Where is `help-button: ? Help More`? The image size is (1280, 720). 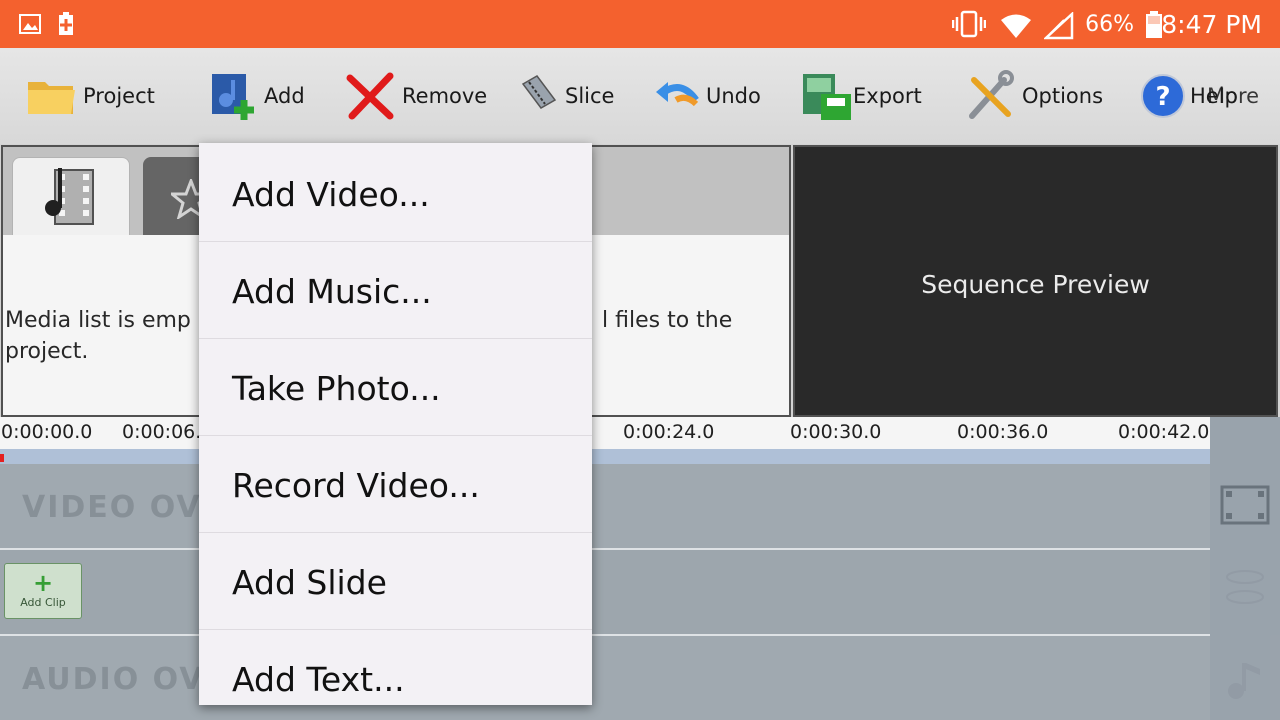 help-button: ? Help More is located at coordinates (1199, 96).